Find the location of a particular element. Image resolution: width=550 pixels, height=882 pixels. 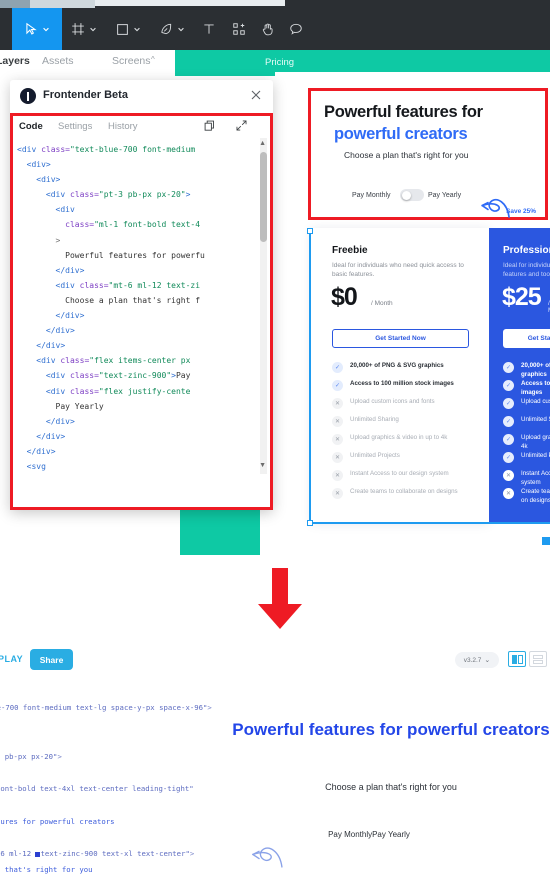

components-tool is located at coordinates (239, 29).